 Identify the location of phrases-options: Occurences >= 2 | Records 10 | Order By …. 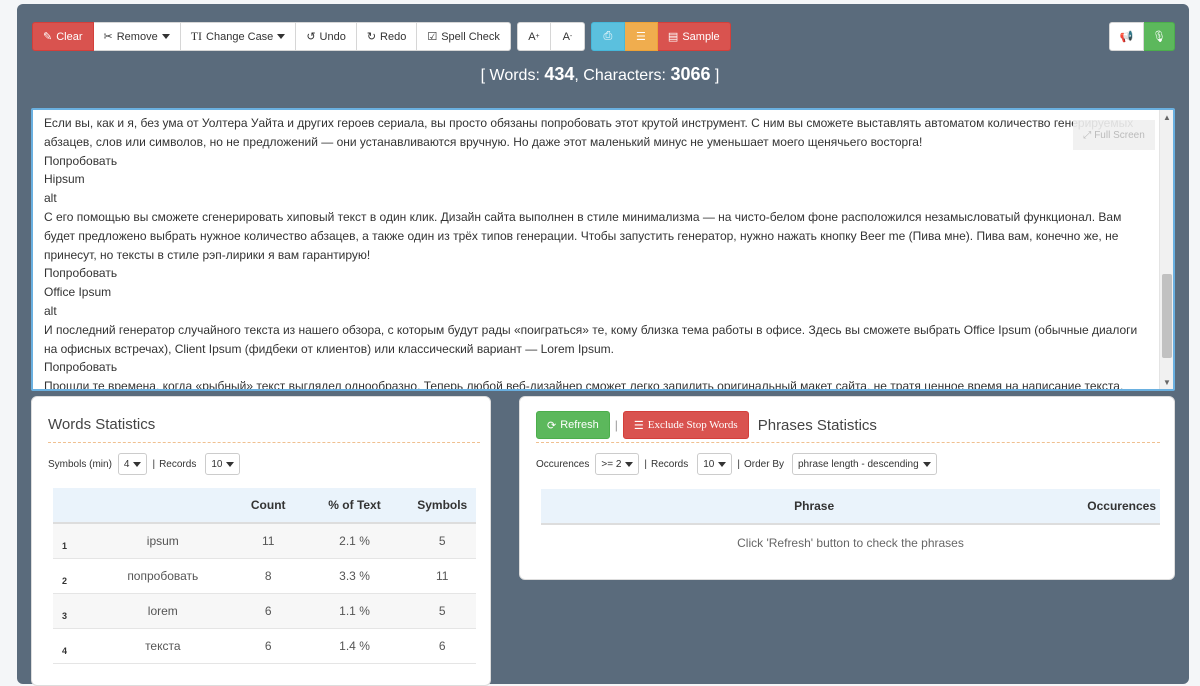
(738, 464).